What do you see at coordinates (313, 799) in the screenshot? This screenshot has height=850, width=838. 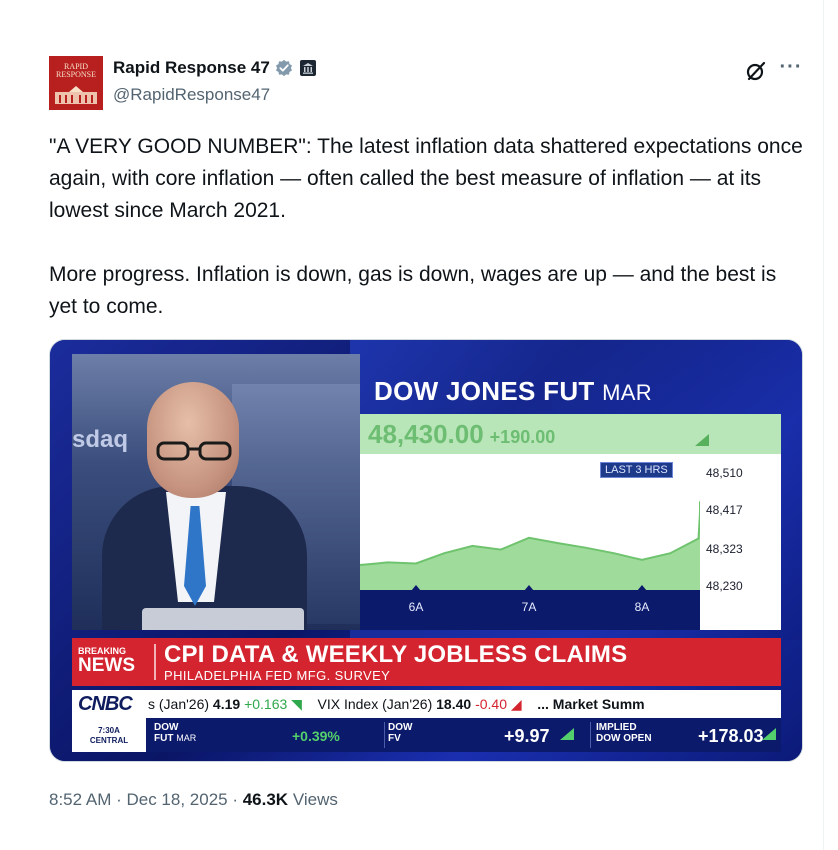 I see `views-label: Views` at bounding box center [313, 799].